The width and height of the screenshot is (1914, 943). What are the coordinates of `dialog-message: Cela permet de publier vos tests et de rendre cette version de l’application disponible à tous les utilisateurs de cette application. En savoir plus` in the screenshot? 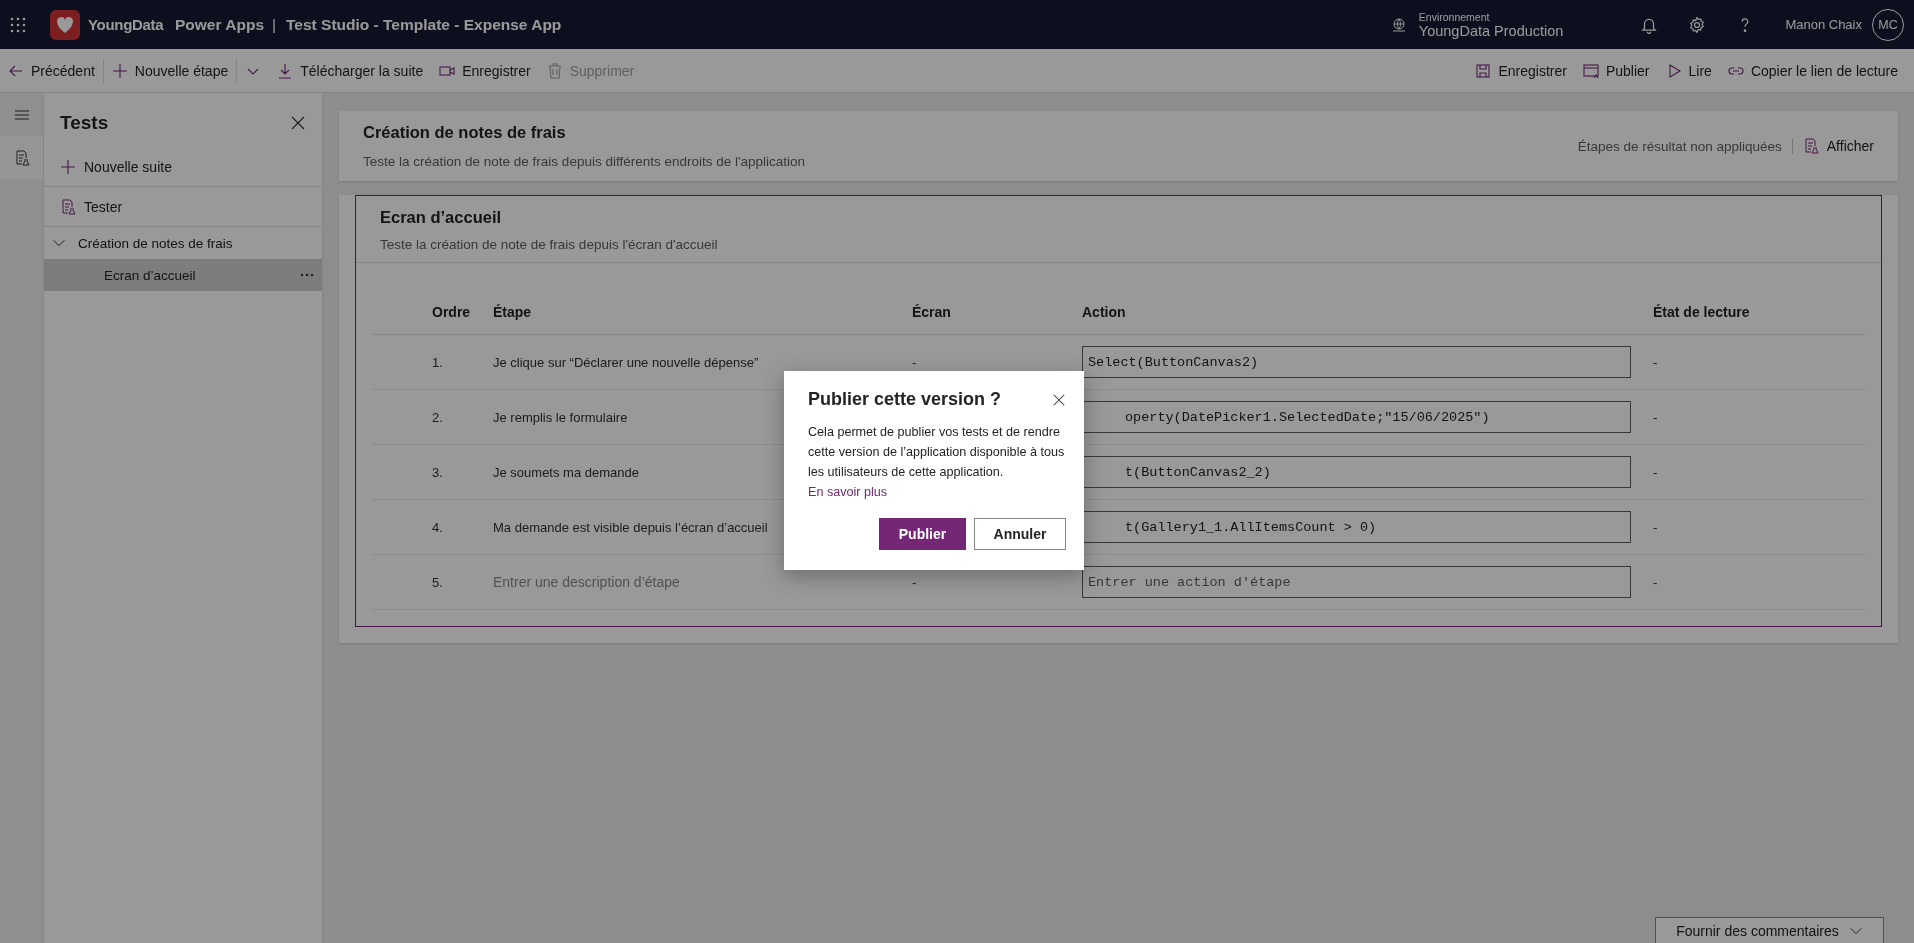 It's located at (937, 462).